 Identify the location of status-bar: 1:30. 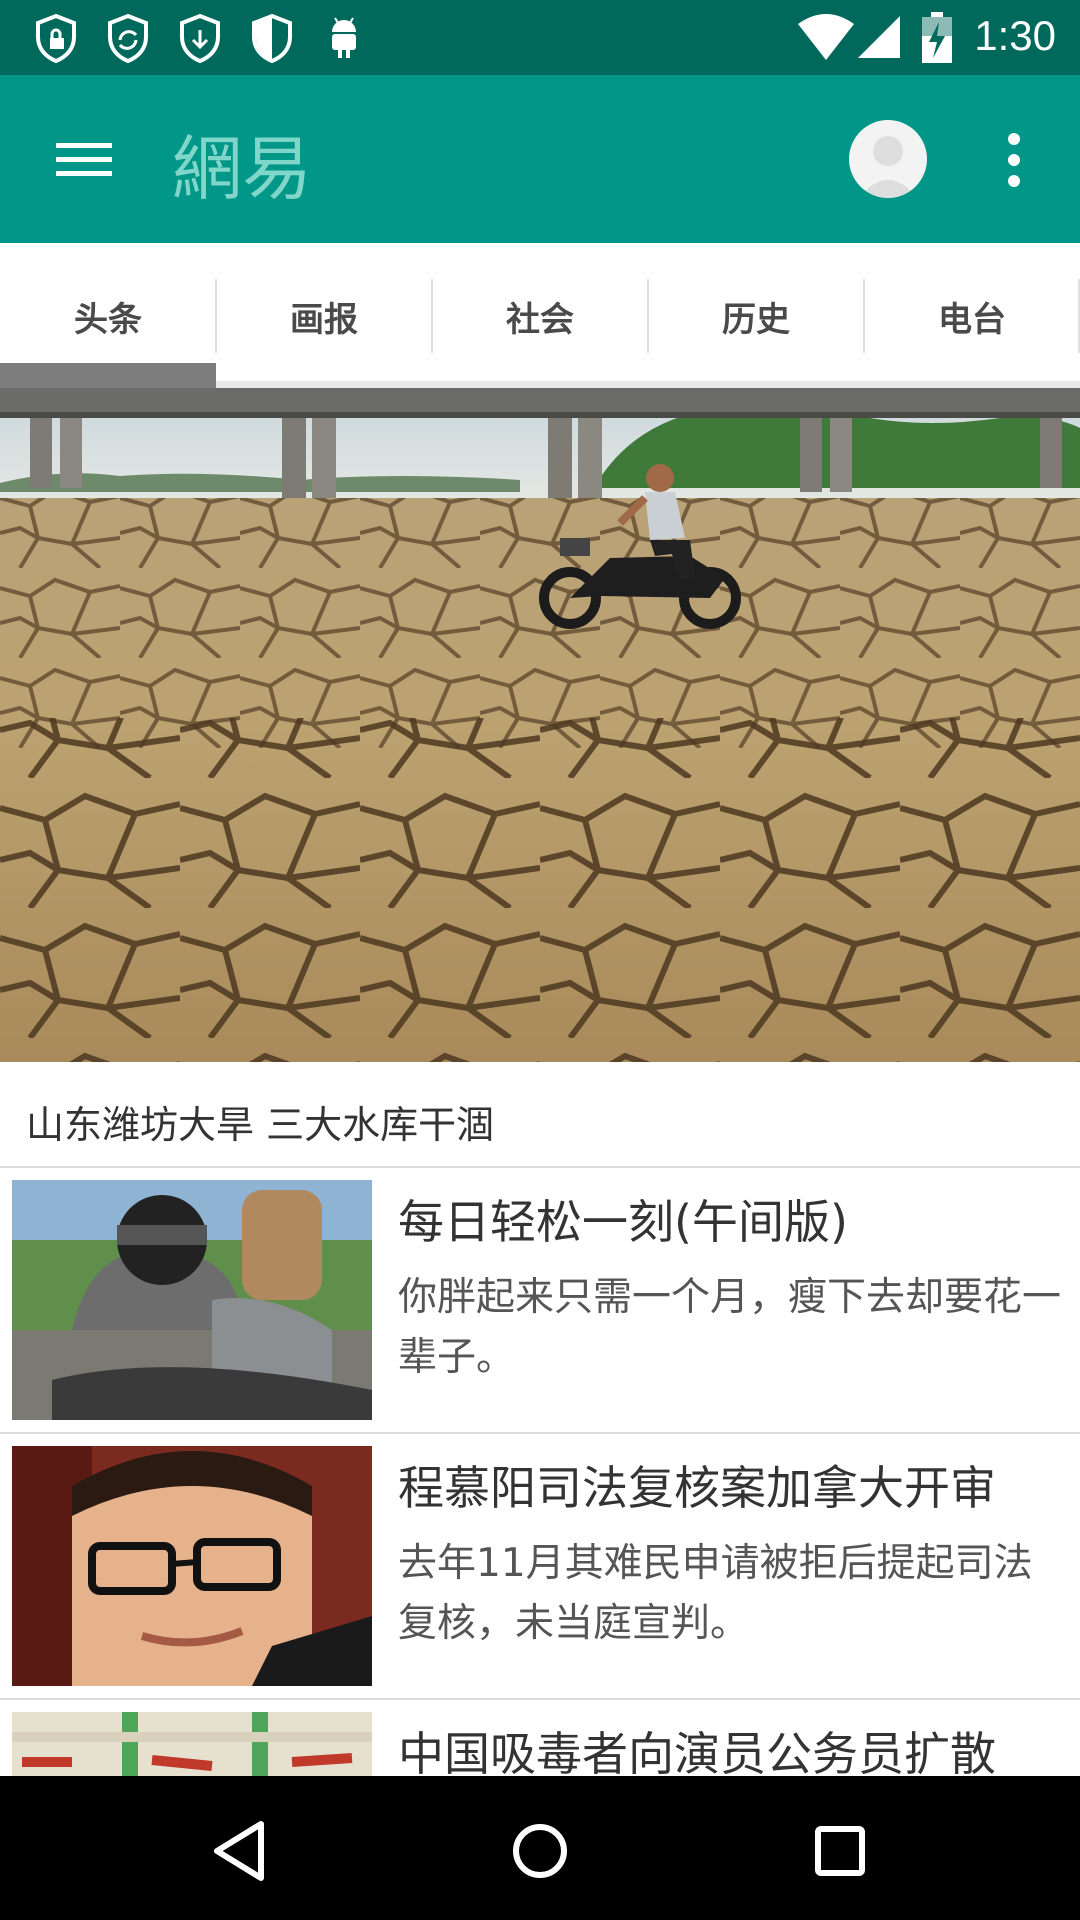
(540, 37).